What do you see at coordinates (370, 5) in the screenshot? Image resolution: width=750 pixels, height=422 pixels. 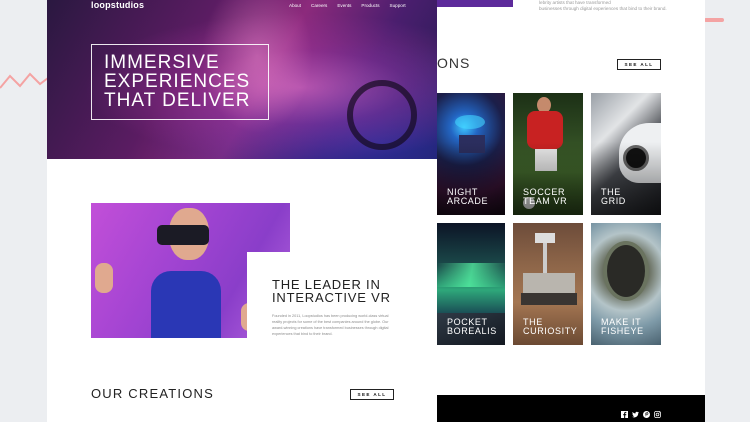 I see `nav-link-products: Products` at bounding box center [370, 5].